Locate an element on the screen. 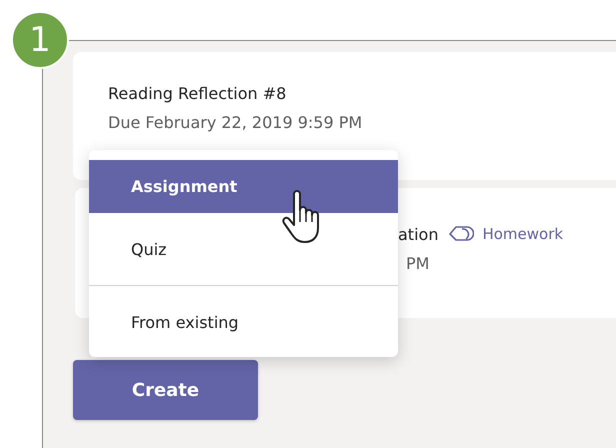  due-date: Due February 22, 2019 9:59 PM is located at coordinates (236, 122).